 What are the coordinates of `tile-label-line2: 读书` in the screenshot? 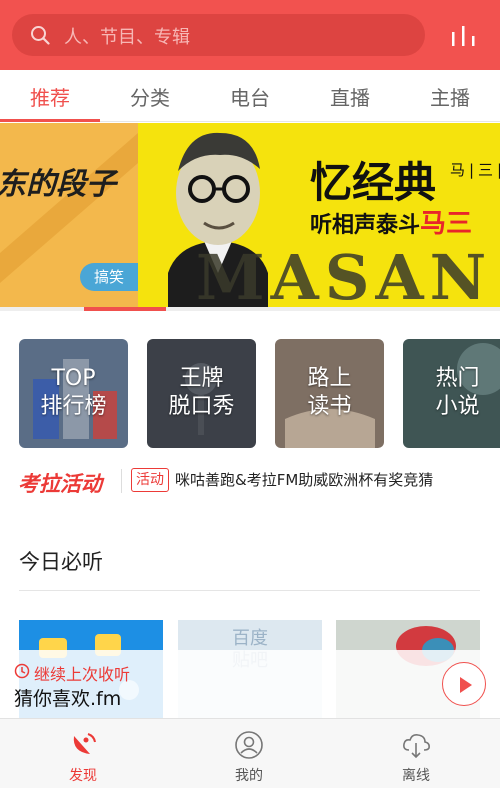 It's located at (329, 406).